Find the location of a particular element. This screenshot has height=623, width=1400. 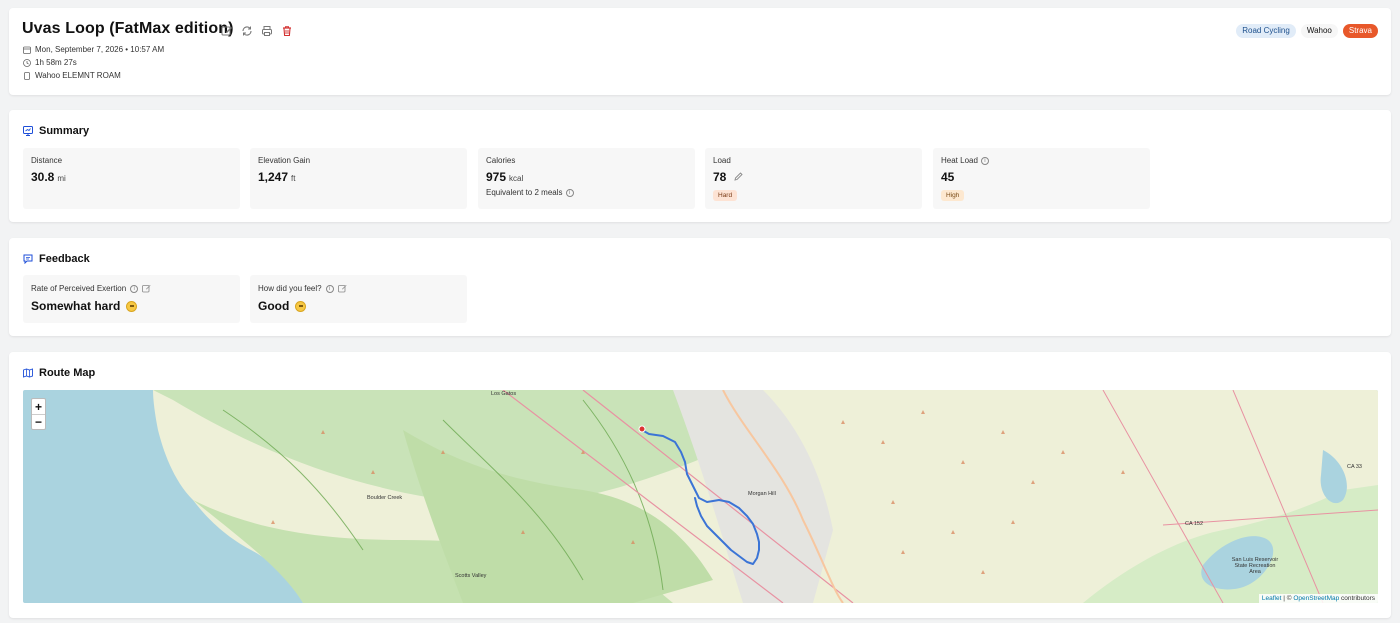

heat-load-label-row: Heat Load i is located at coordinates (1041, 160).